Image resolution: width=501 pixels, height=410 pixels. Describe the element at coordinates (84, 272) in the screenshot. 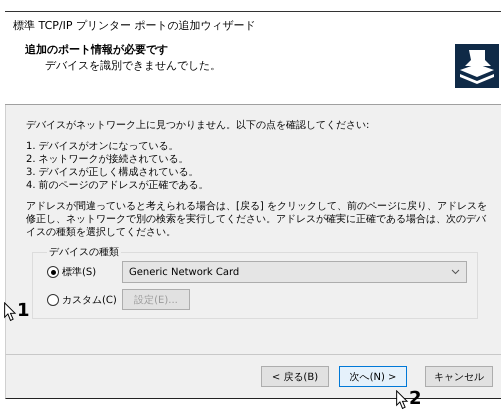

I see `radio-option: 標準(S)` at that location.